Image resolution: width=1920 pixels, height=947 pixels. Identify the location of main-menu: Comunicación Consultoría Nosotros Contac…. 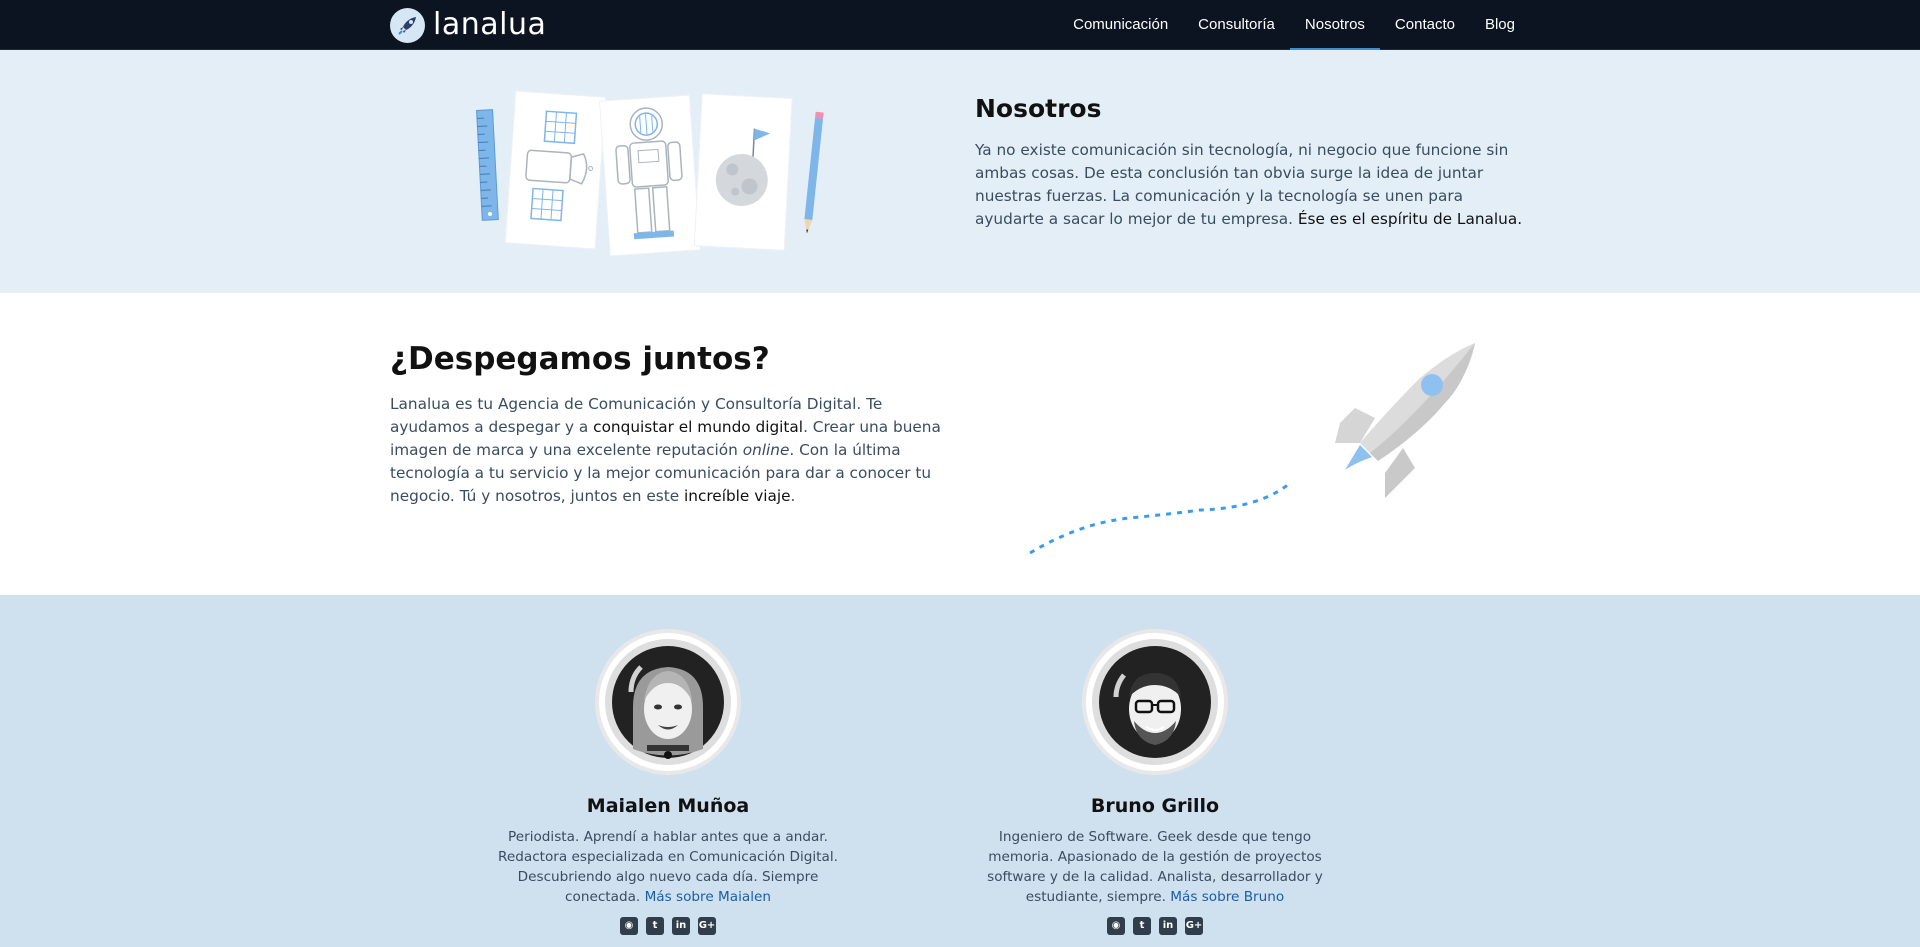
(1294, 25).